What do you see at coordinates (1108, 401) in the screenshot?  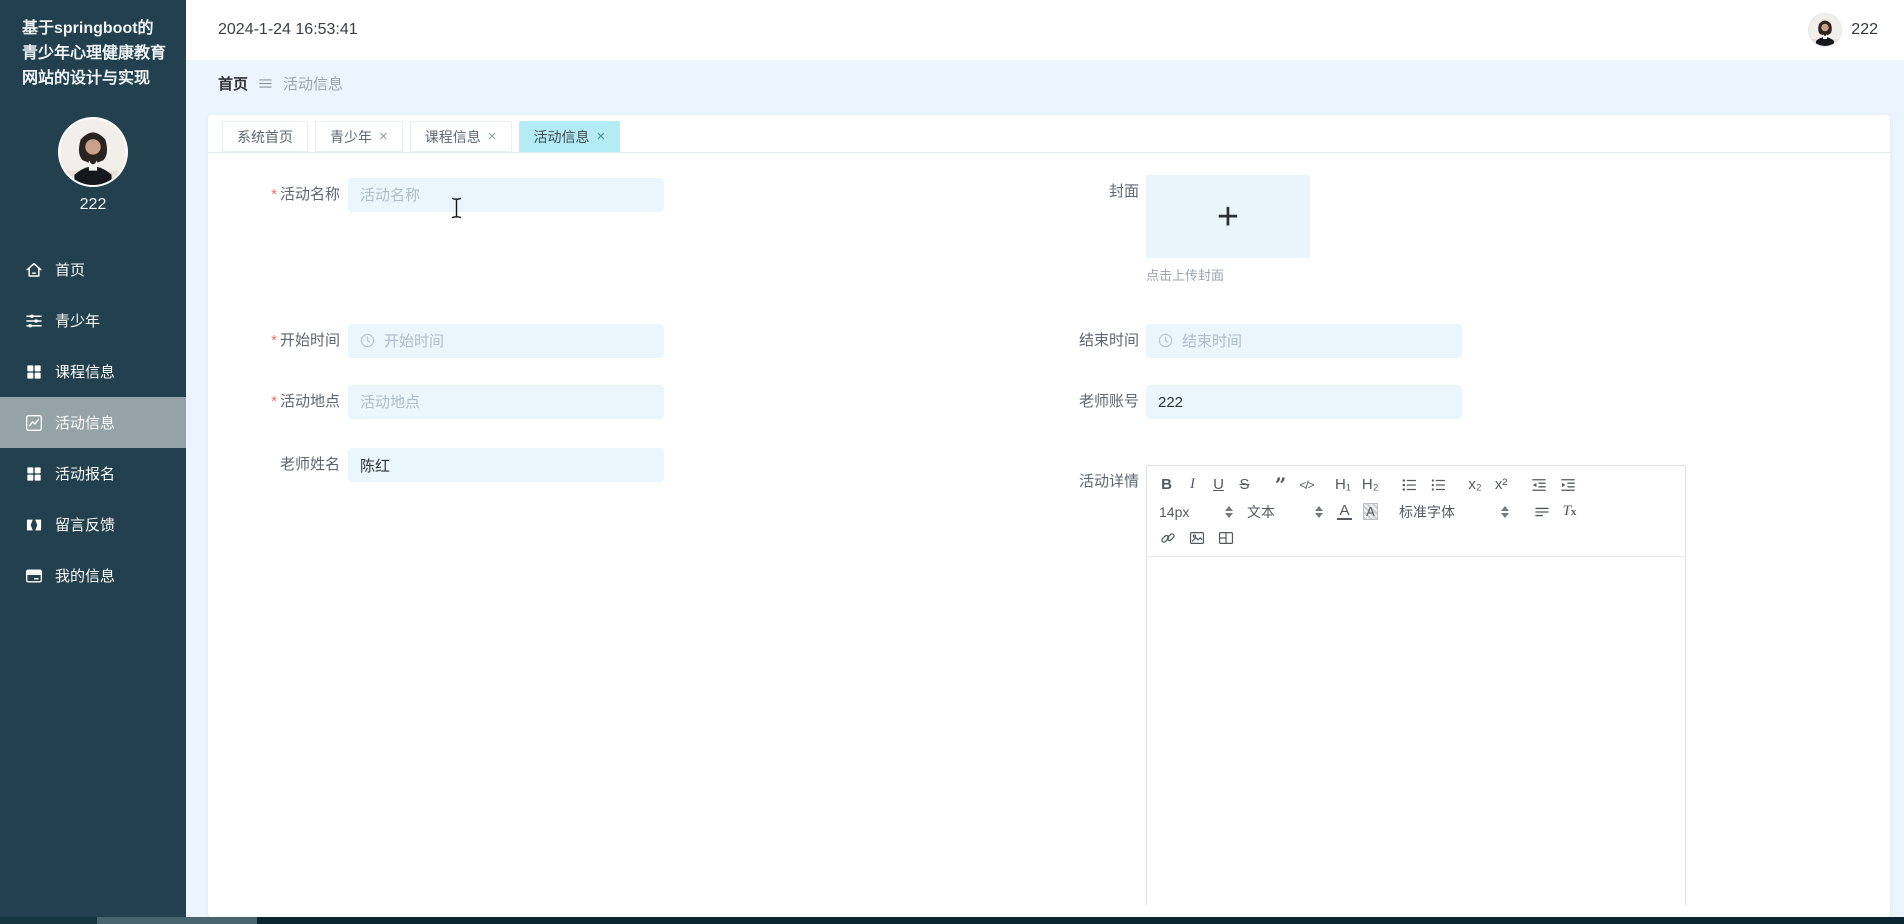 I see `field-label: 老师账号` at bounding box center [1108, 401].